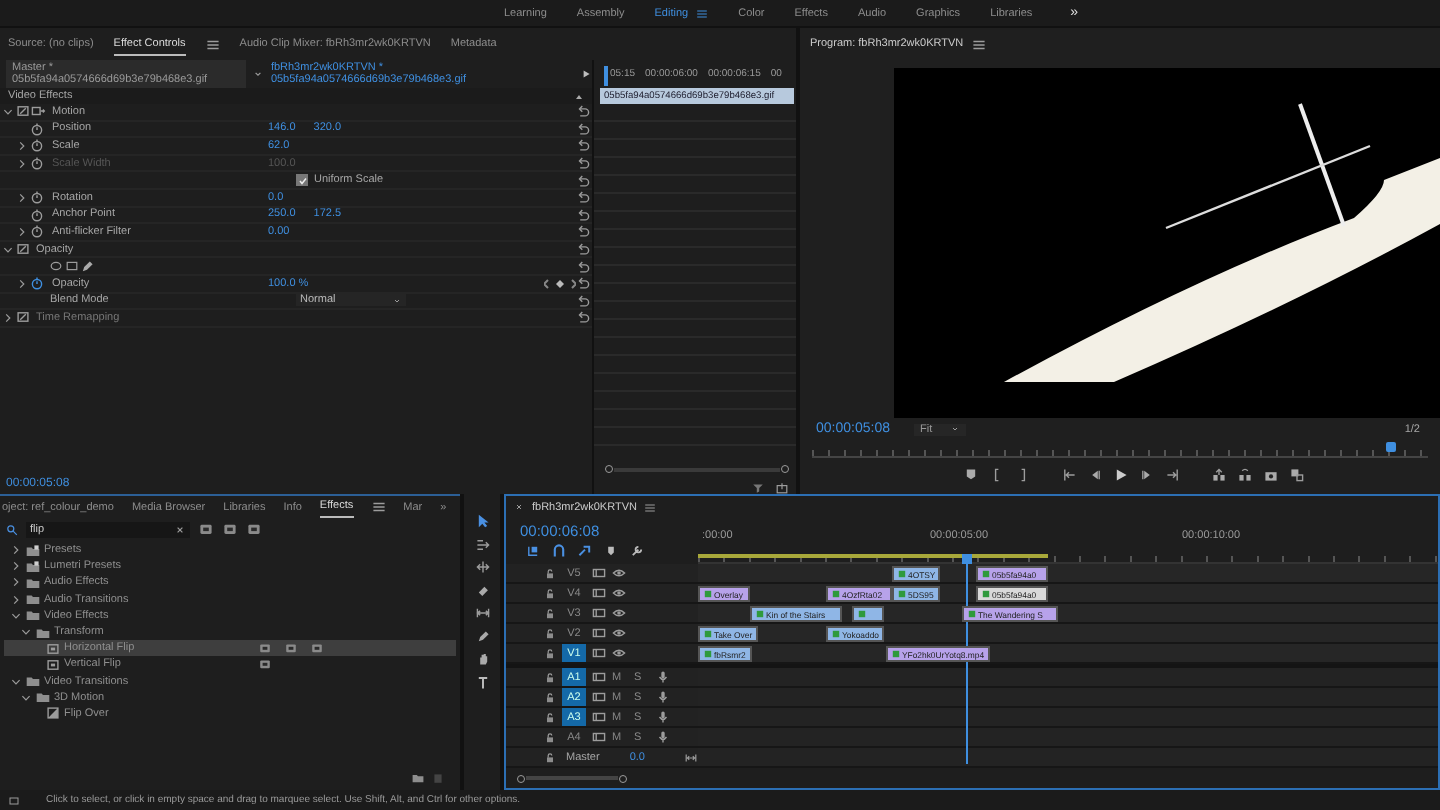  I want to click on mark-in-button, so click(997, 475).